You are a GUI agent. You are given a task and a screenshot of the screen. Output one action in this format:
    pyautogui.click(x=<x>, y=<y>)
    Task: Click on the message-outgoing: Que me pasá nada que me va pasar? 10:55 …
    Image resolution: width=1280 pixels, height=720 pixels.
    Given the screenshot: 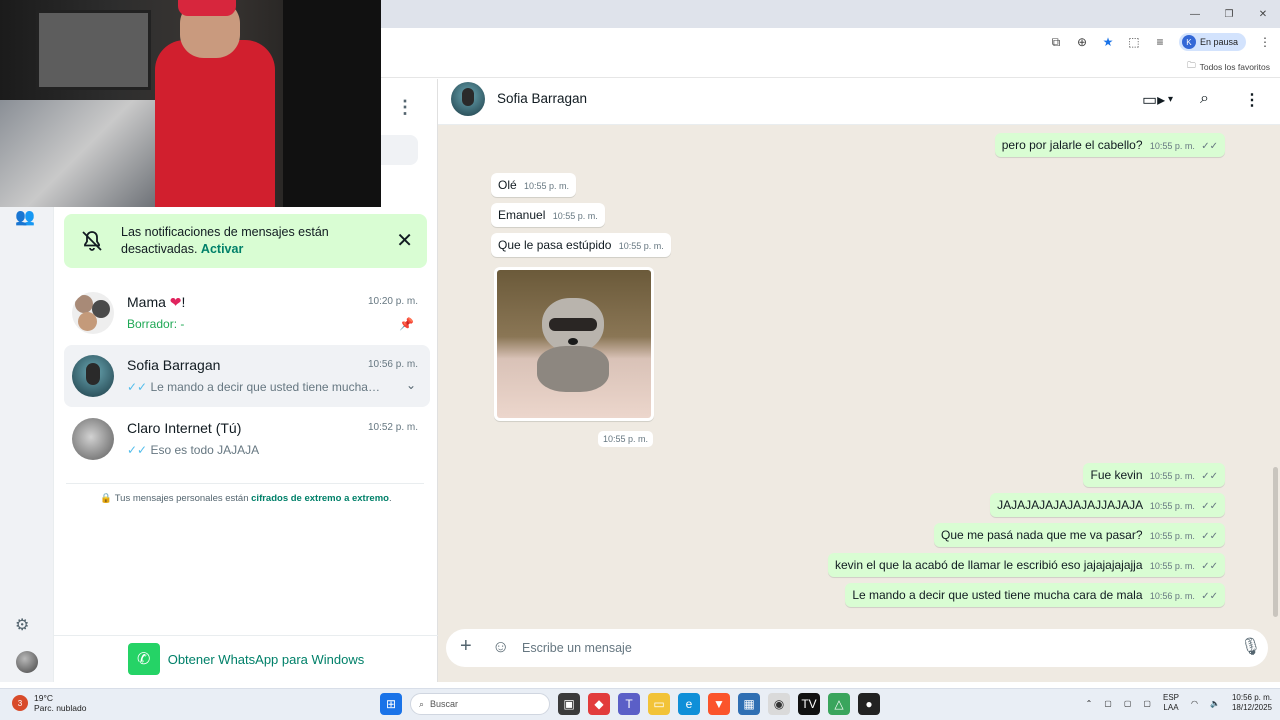 What is the action you would take?
    pyautogui.click(x=1079, y=535)
    